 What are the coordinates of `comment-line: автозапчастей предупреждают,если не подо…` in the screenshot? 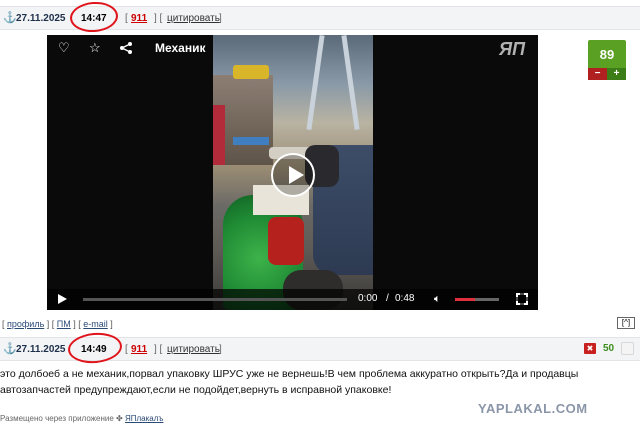 It's located at (196, 390).